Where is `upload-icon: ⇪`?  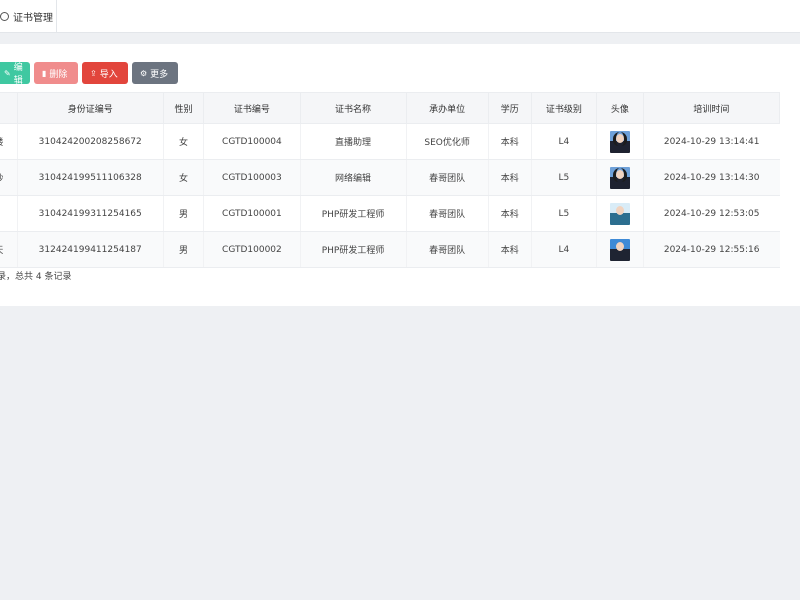 upload-icon: ⇪ is located at coordinates (93, 73).